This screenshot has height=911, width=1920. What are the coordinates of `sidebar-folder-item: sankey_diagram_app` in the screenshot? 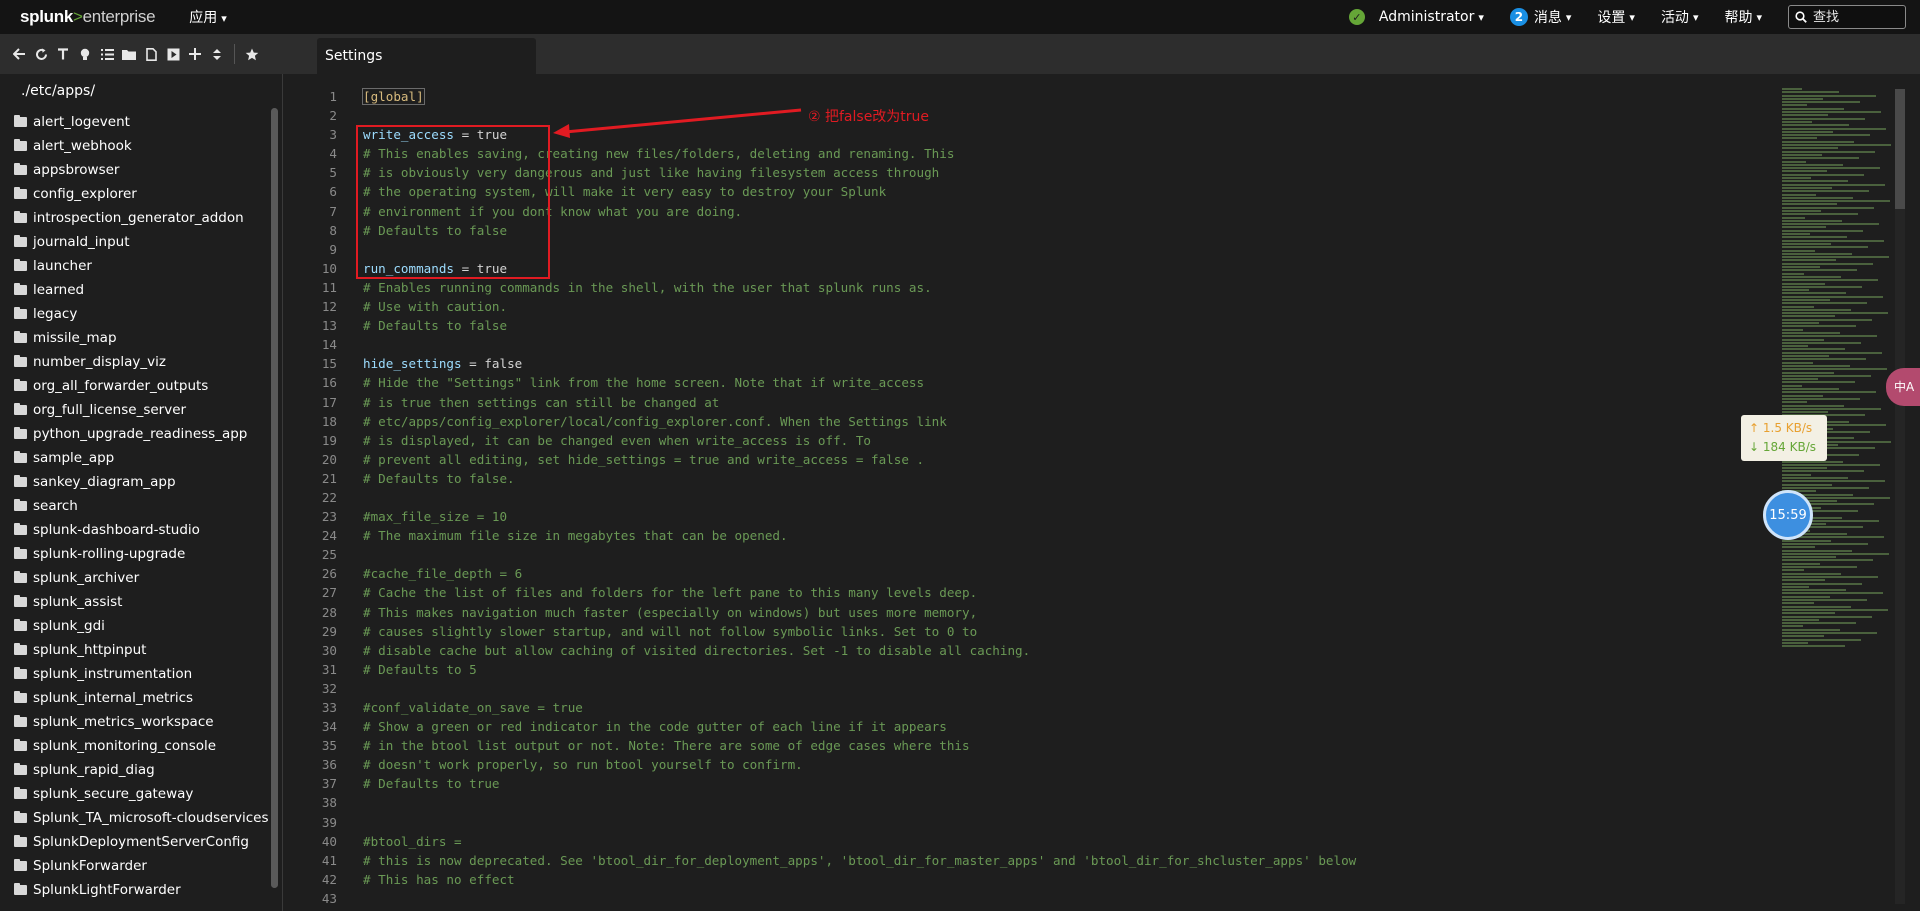 It's located at (141, 482).